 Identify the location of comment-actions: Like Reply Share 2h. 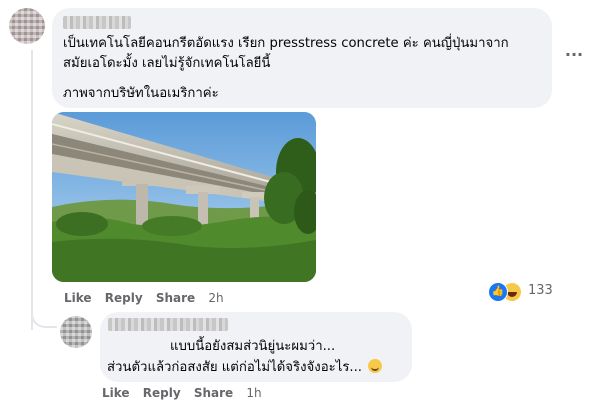
(148, 298).